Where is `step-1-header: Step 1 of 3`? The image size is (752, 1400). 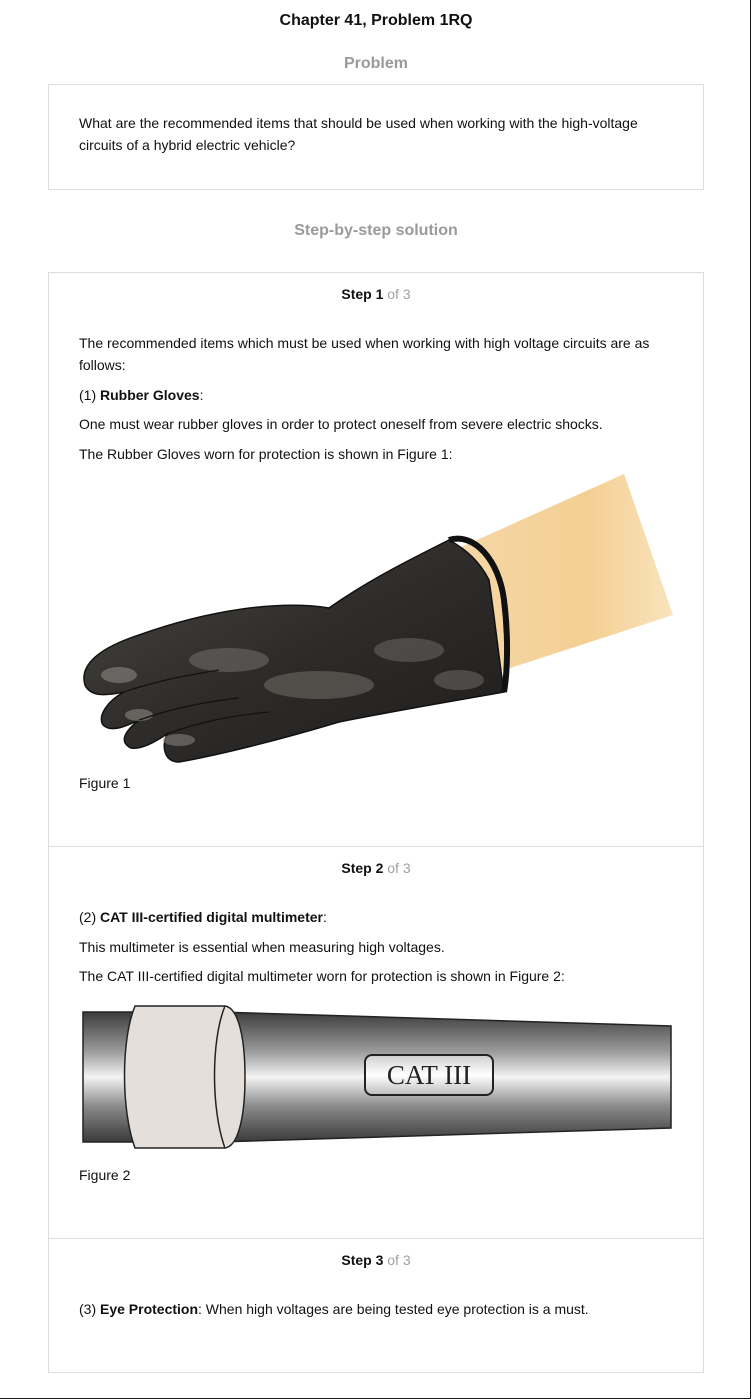 step-1-header: Step 1 of 3 is located at coordinates (376, 294).